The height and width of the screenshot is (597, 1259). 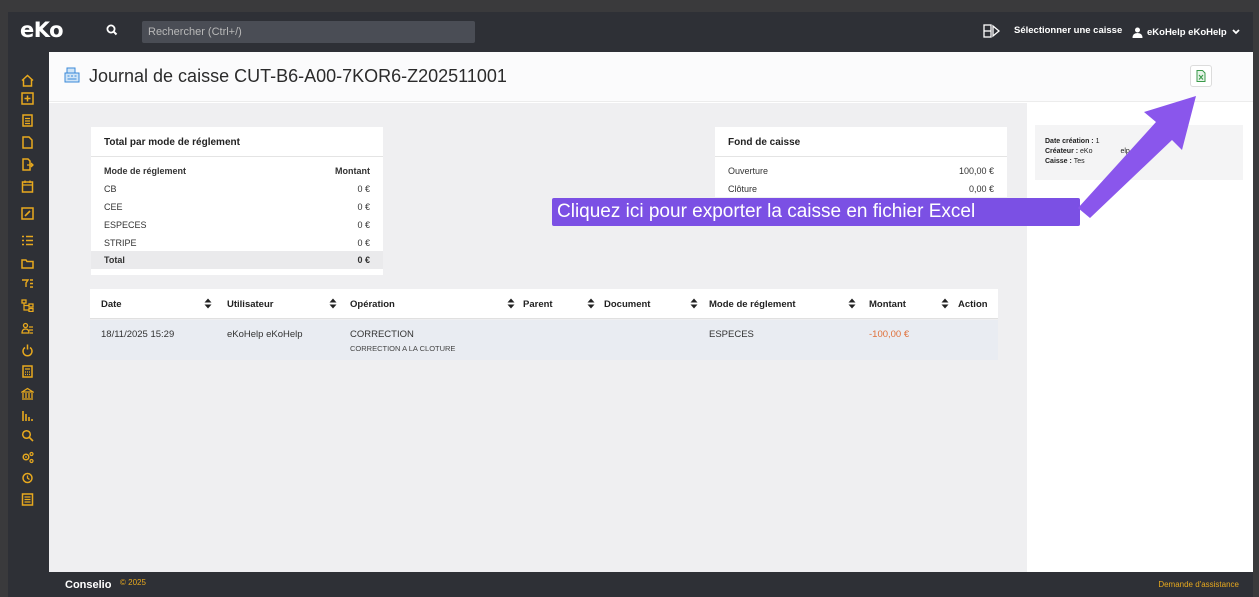 I want to click on cell-amount: -100,00 €, so click(x=889, y=334).